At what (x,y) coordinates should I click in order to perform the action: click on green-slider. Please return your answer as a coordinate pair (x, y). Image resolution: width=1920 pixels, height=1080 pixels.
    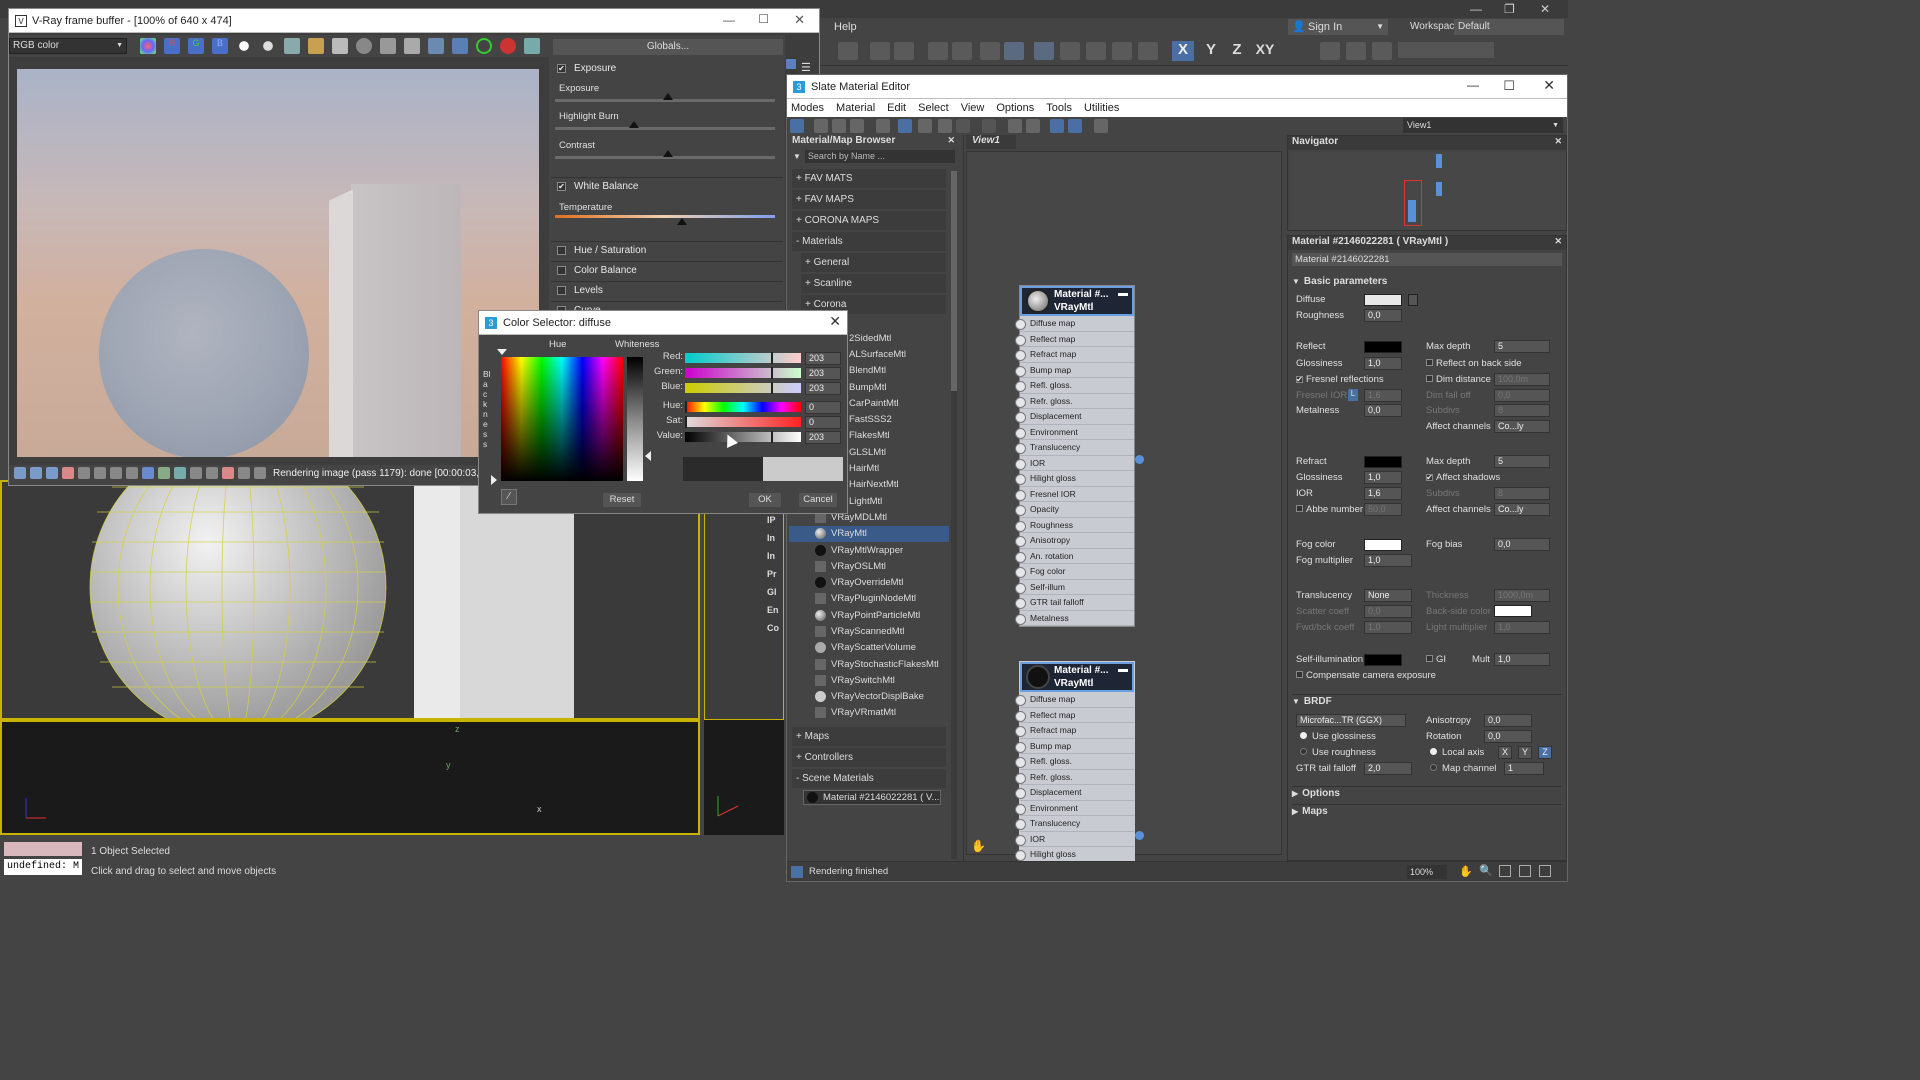
    Looking at the image, I should click on (743, 373).